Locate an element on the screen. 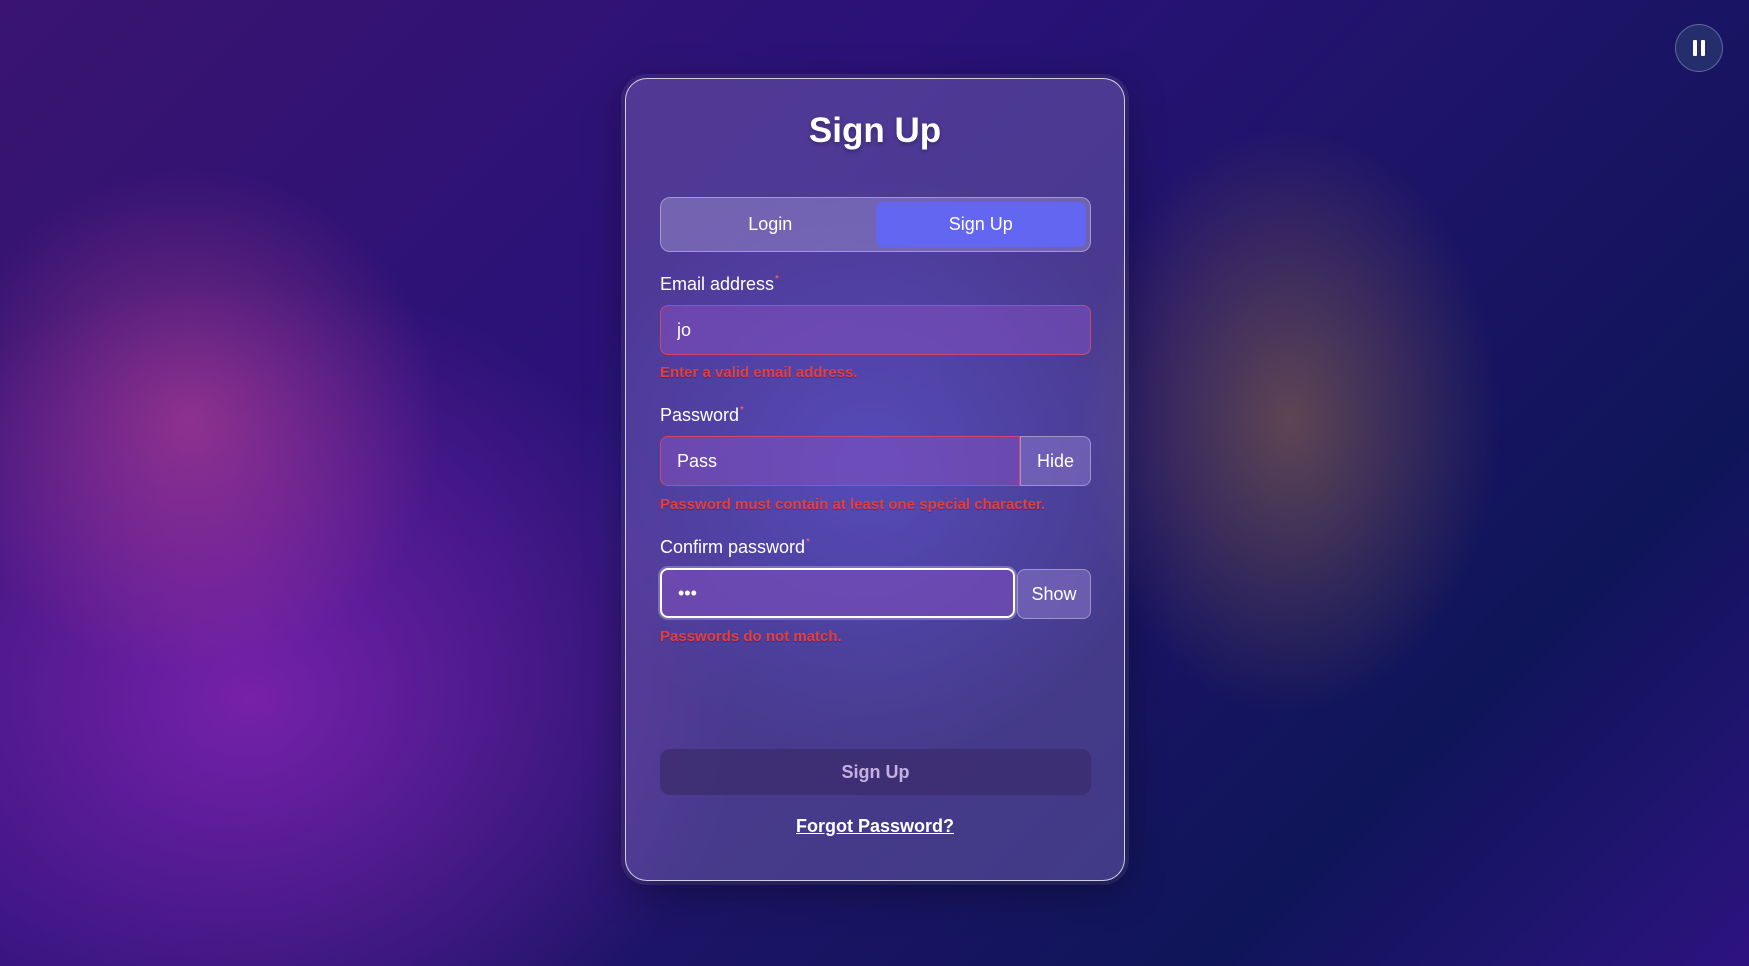 The image size is (1749, 966). pause-button is located at coordinates (1699, 48).